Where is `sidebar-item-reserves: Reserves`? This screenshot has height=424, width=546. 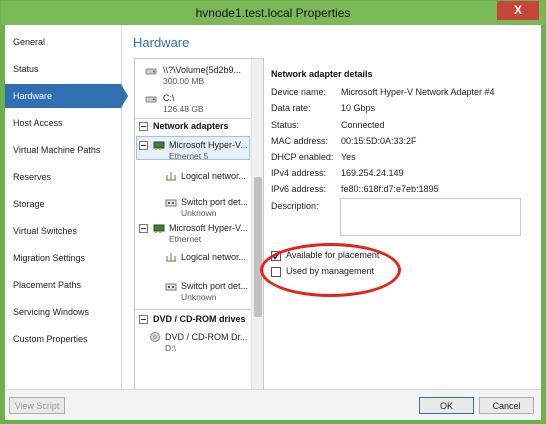 sidebar-item-reserves: Reserves is located at coordinates (63, 177).